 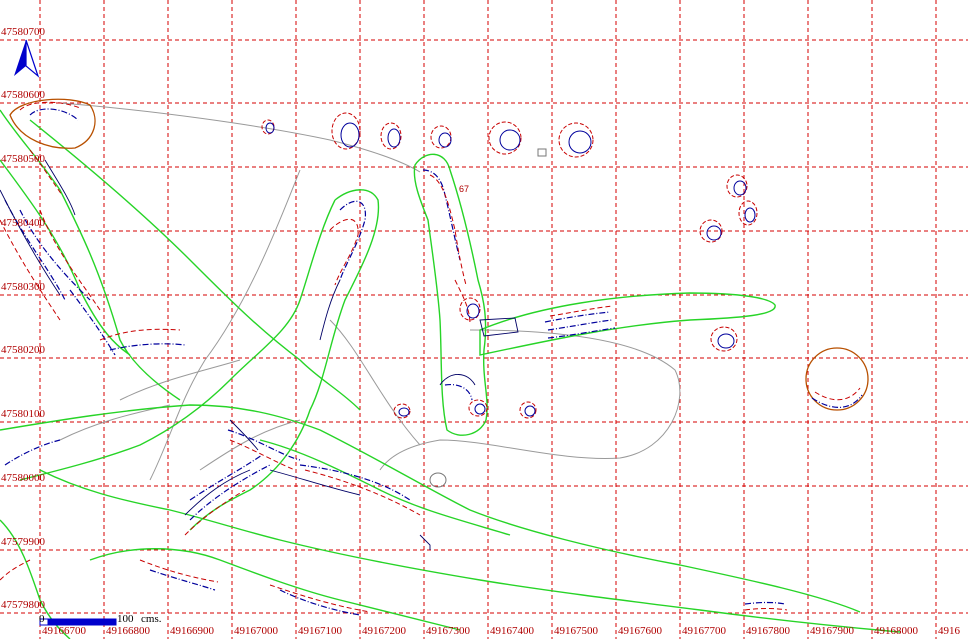 I want to click on x-label: 49167100, so click(x=320, y=631).